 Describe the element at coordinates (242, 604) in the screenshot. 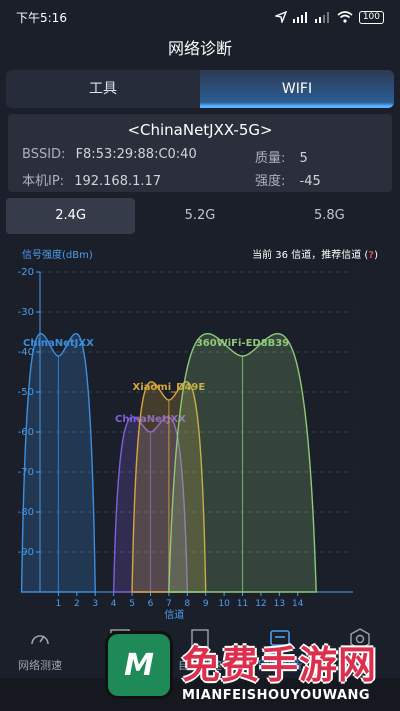

I see `x-tick-label: 11` at that location.